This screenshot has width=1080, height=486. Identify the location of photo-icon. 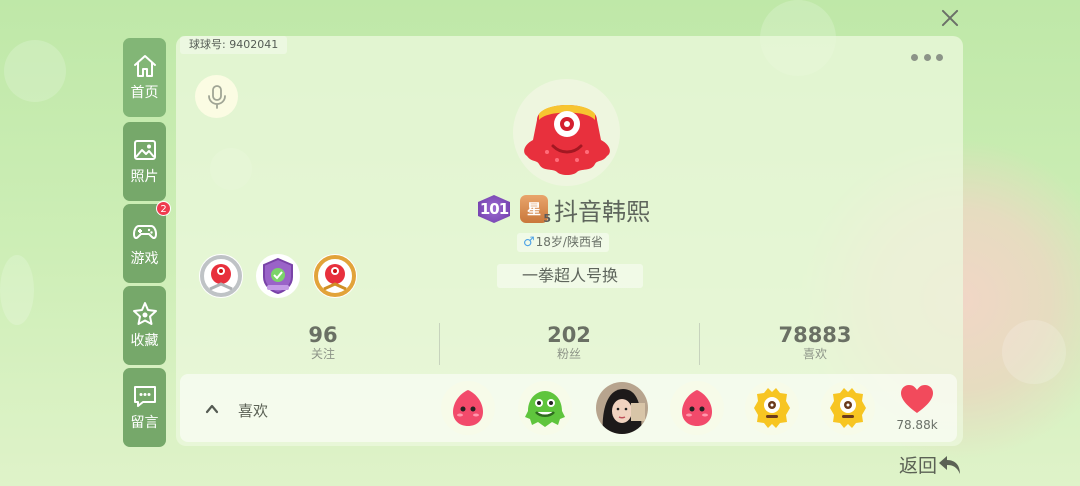
(144, 150).